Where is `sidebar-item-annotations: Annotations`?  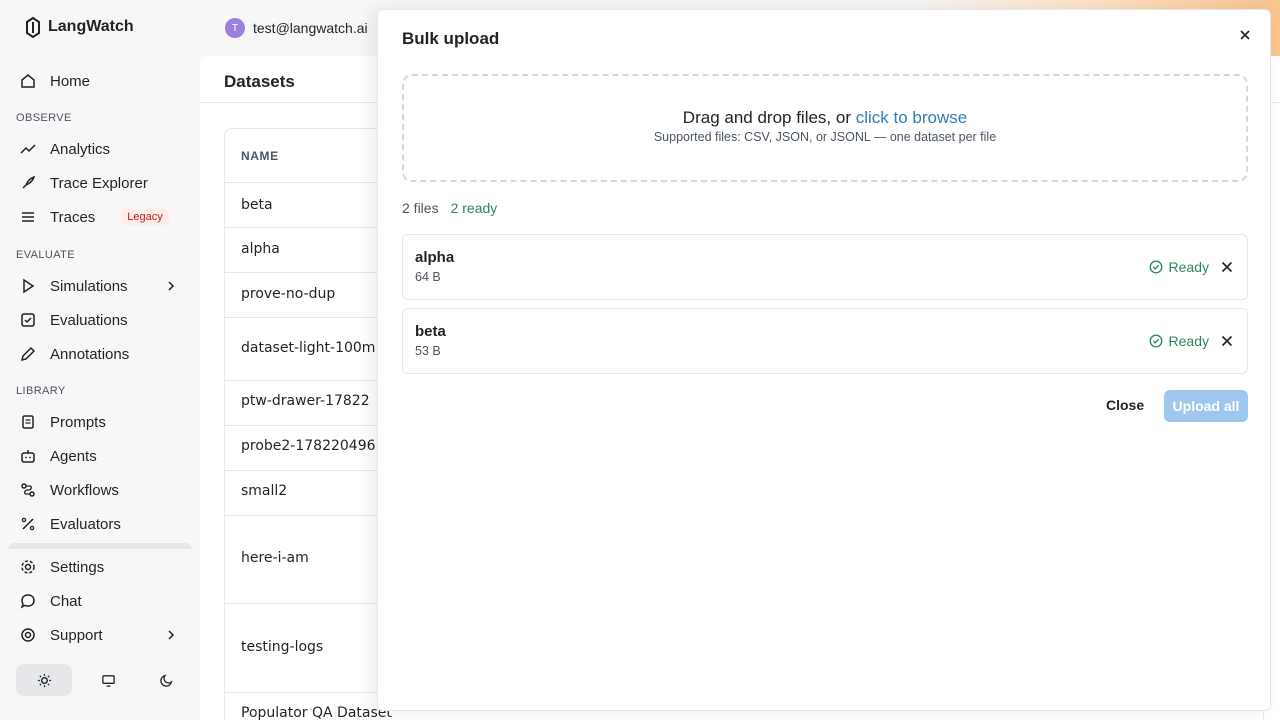 sidebar-item-annotations: Annotations is located at coordinates (100, 354).